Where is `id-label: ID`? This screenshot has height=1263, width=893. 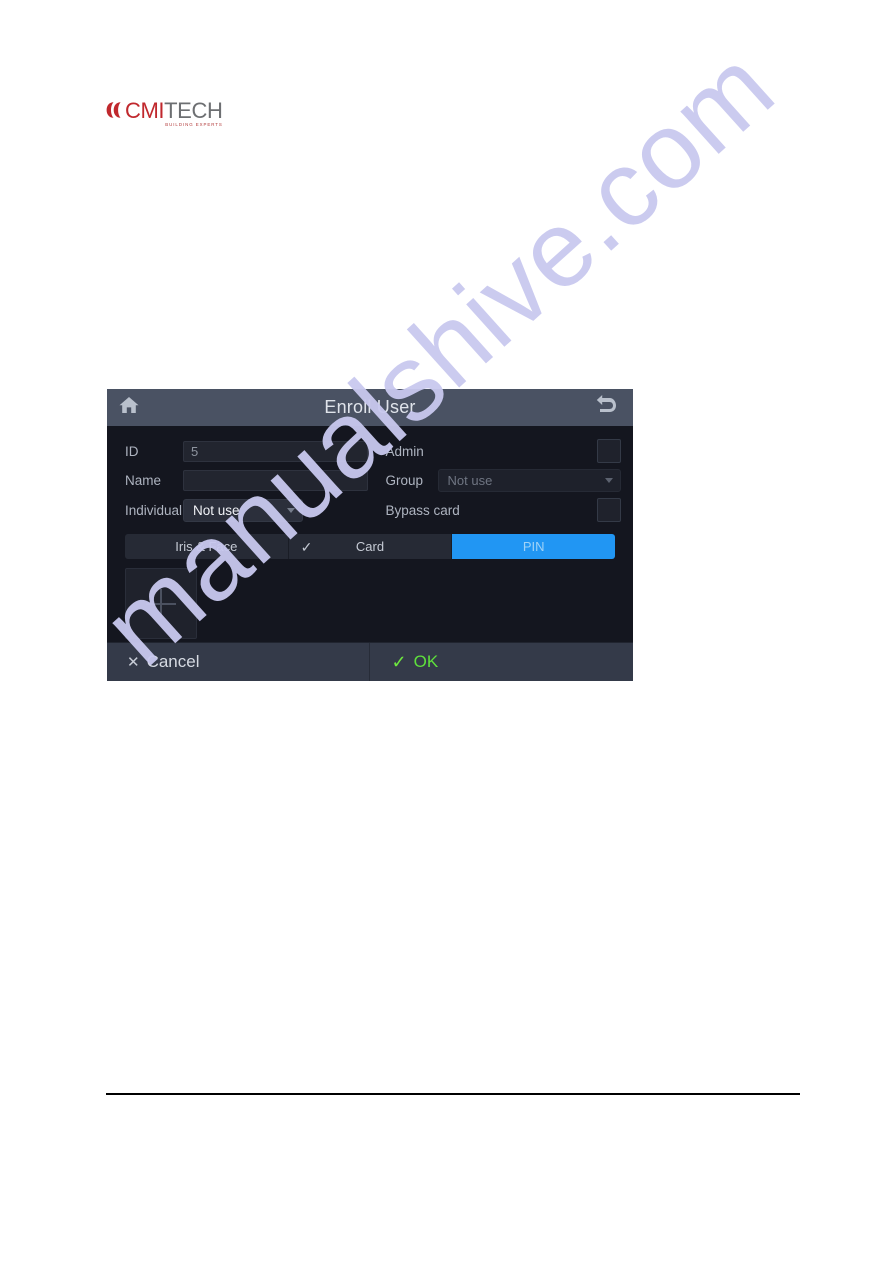
id-label: ID is located at coordinates (132, 451).